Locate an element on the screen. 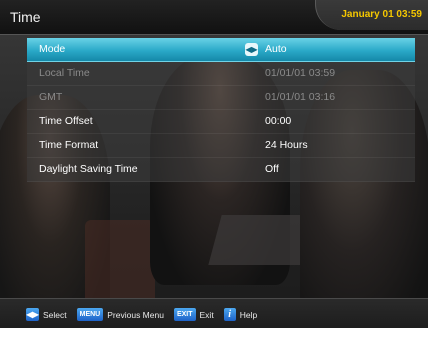  menu-row-time-format: Time Format 24 Hours is located at coordinates (221, 146).